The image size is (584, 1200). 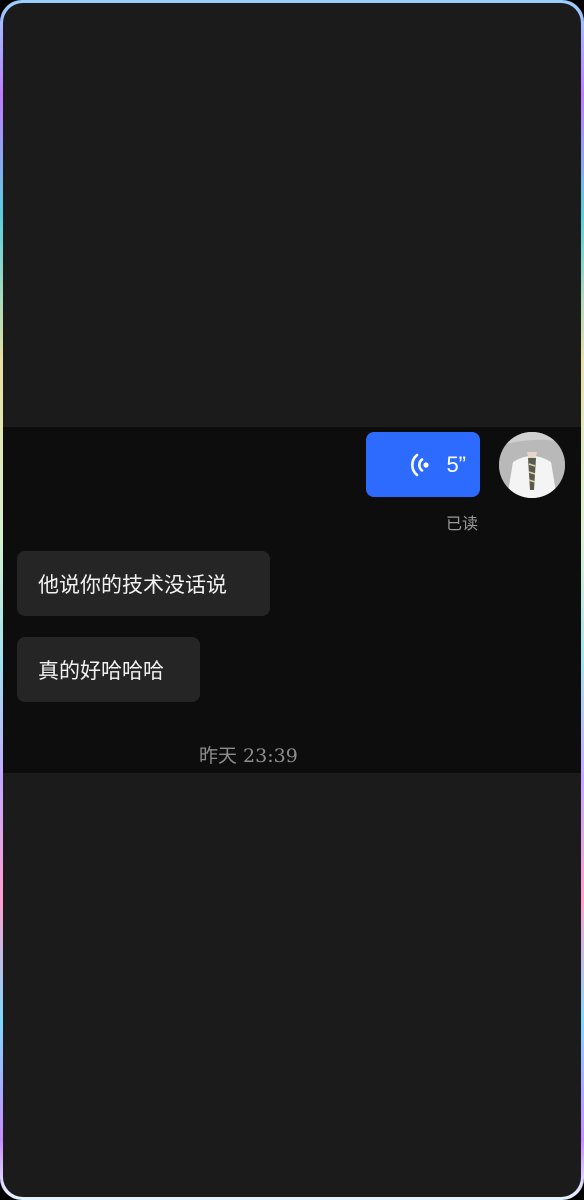 I want to click on message-text: 真的好哈哈哈, so click(x=101, y=670).